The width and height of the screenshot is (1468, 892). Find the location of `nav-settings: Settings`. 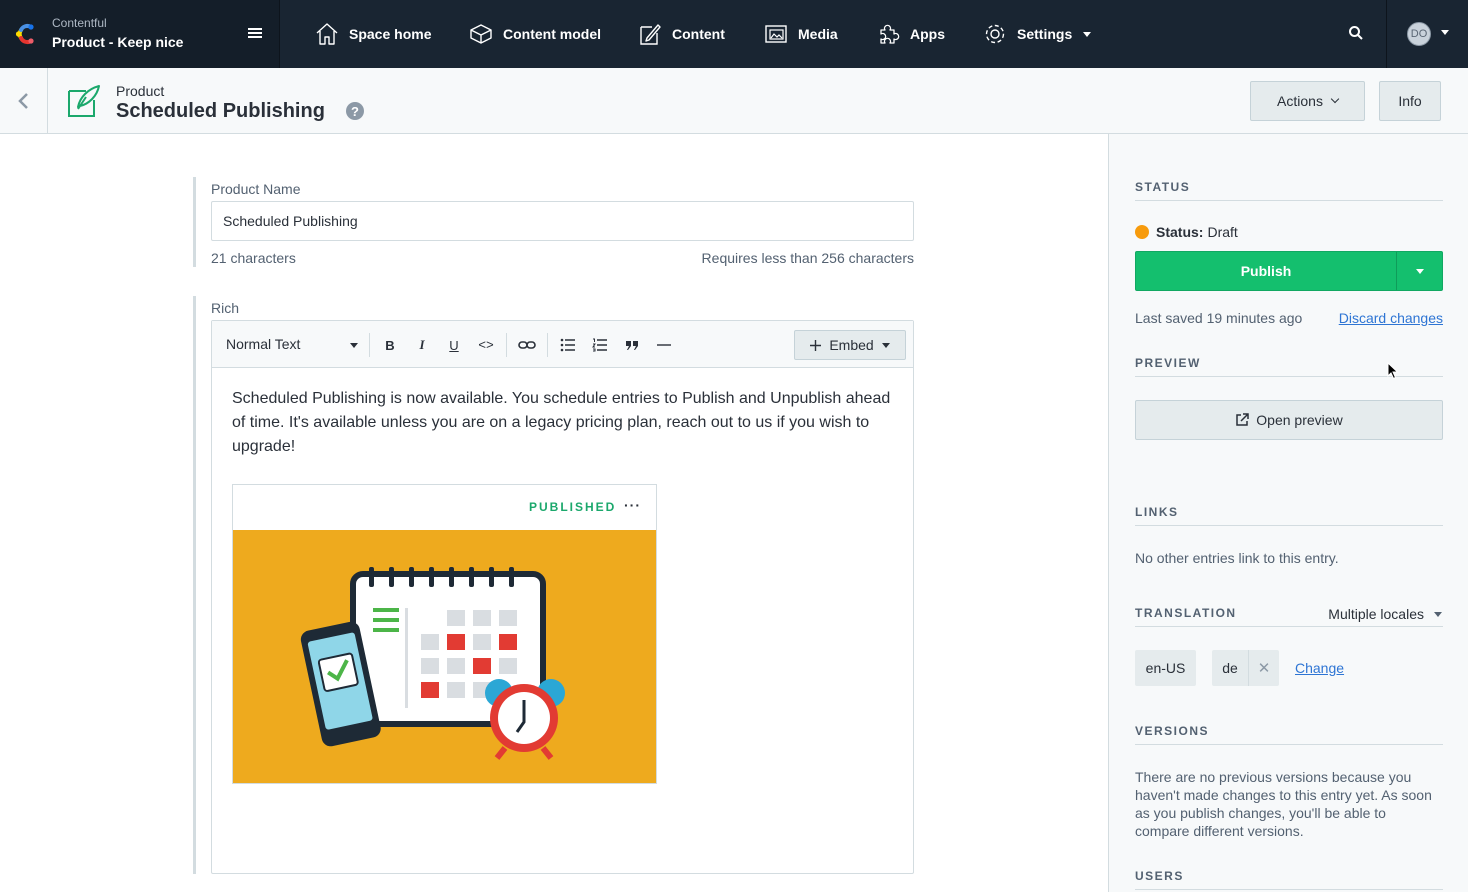

nav-settings: Settings is located at coordinates (1037, 34).